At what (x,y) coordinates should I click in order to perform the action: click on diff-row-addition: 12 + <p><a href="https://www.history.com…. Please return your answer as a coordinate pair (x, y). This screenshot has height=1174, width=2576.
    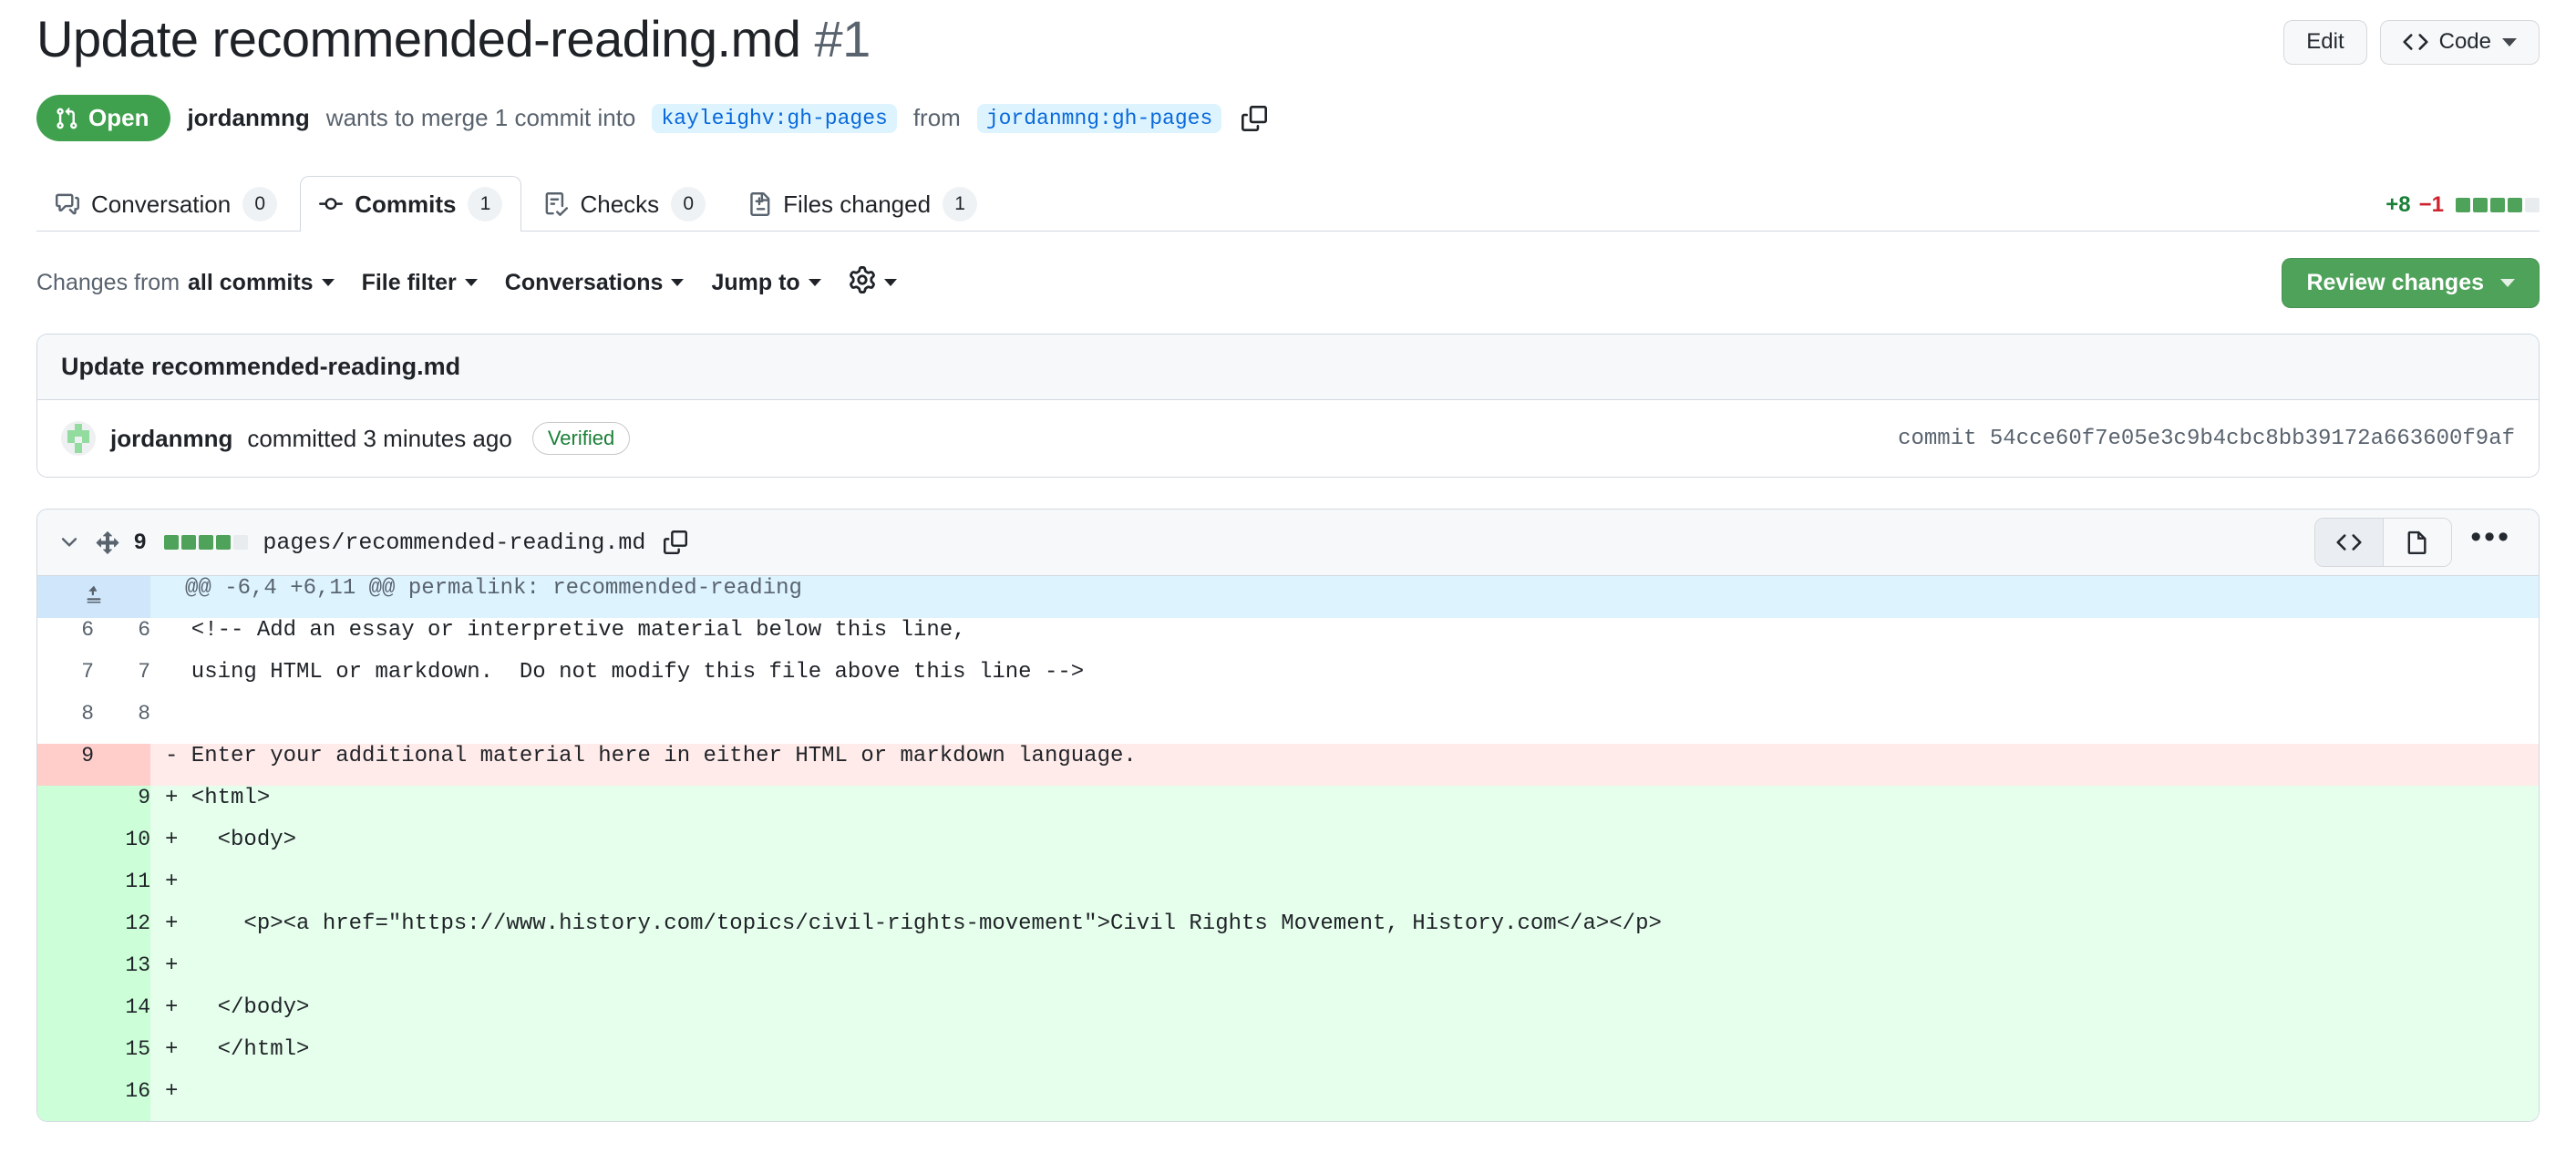
    Looking at the image, I should click on (1288, 932).